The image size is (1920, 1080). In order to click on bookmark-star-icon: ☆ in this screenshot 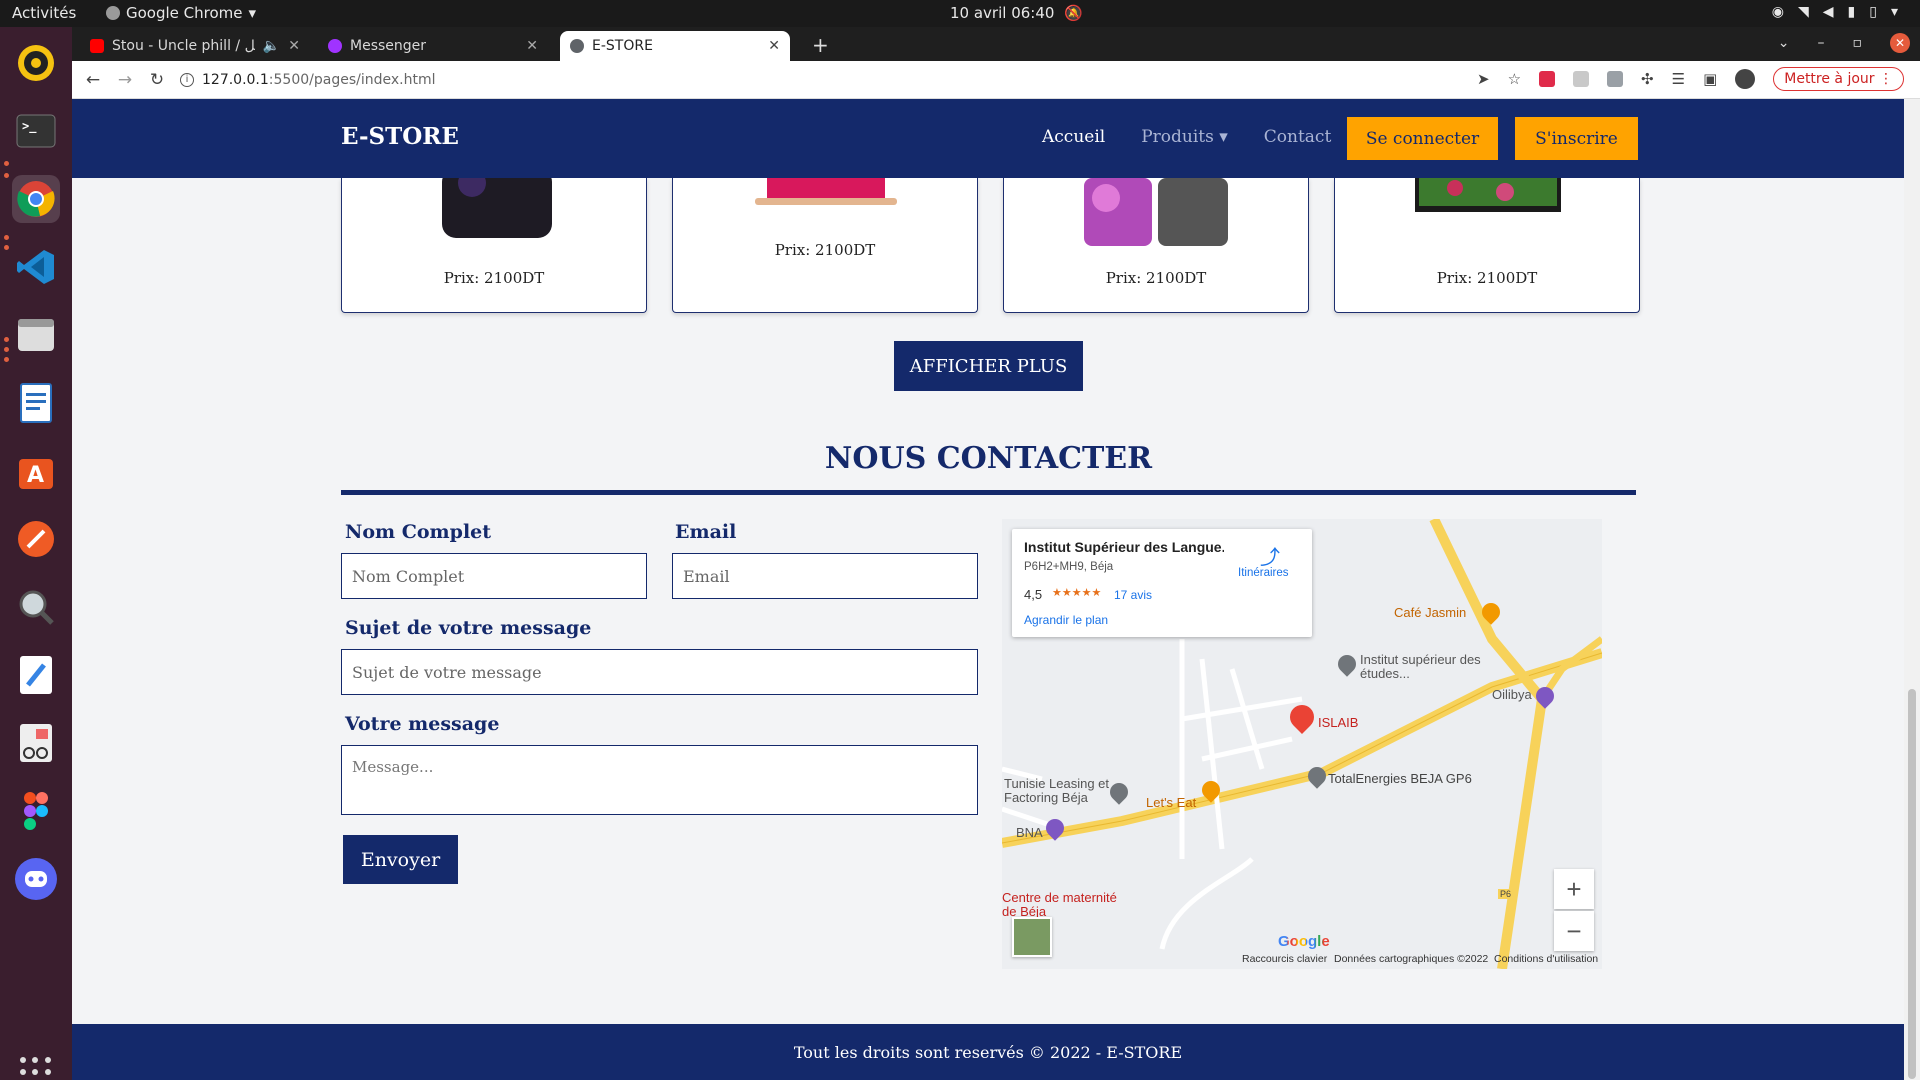, I will do `click(1514, 79)`.